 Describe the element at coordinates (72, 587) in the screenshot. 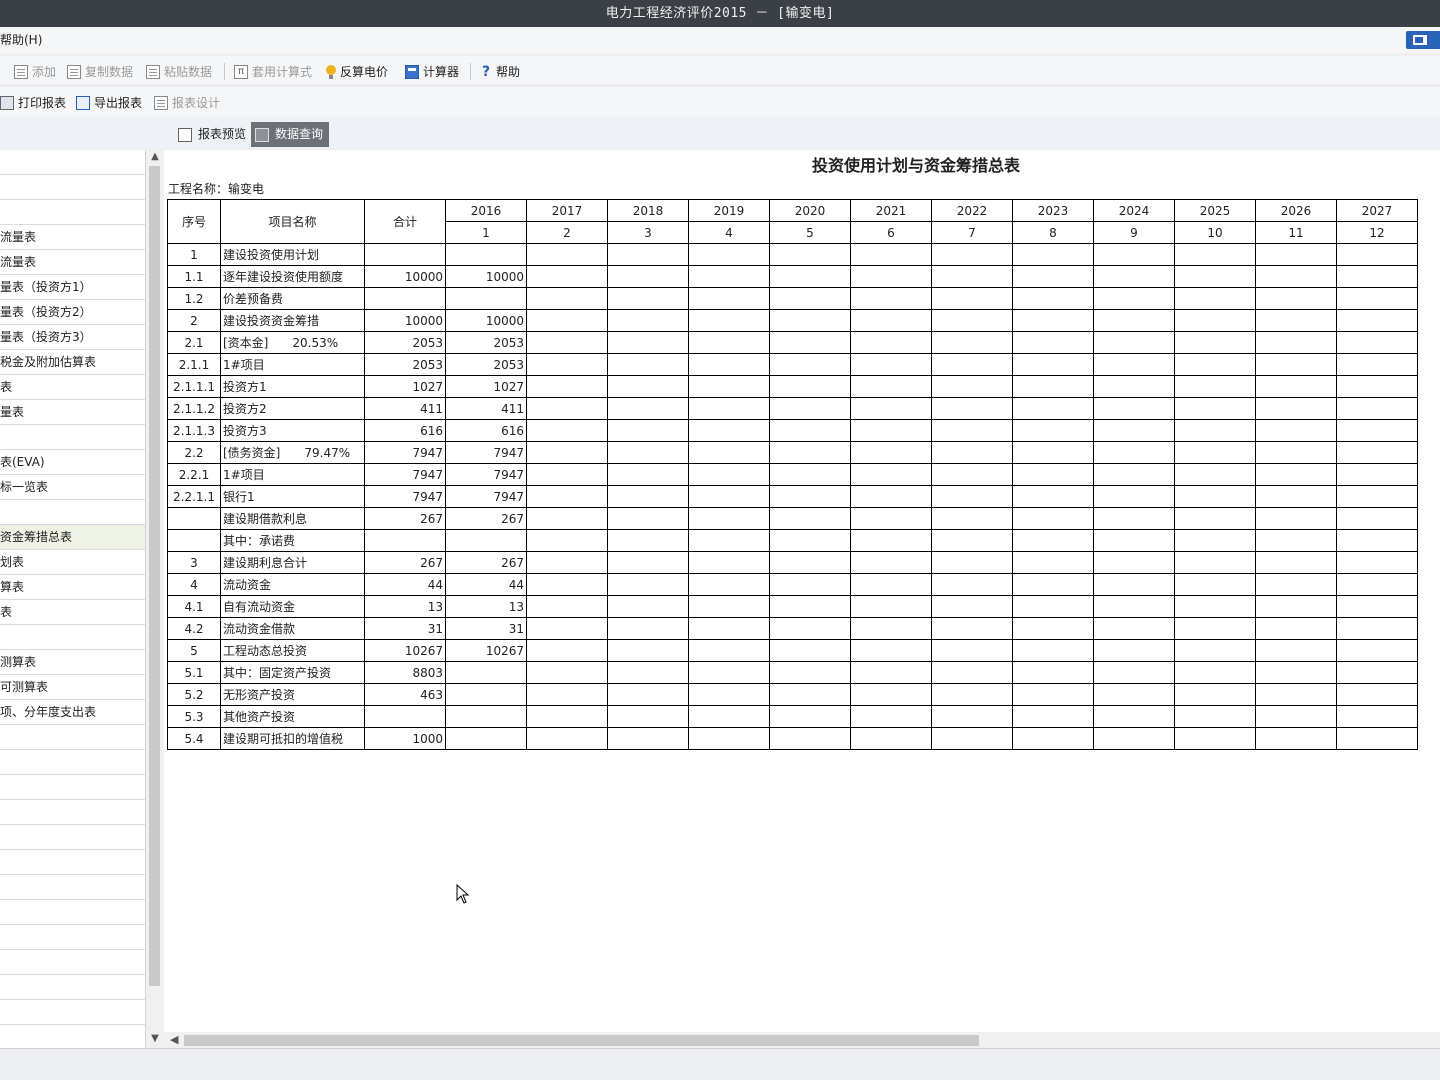

I see `sidebar-item: 算表` at that location.